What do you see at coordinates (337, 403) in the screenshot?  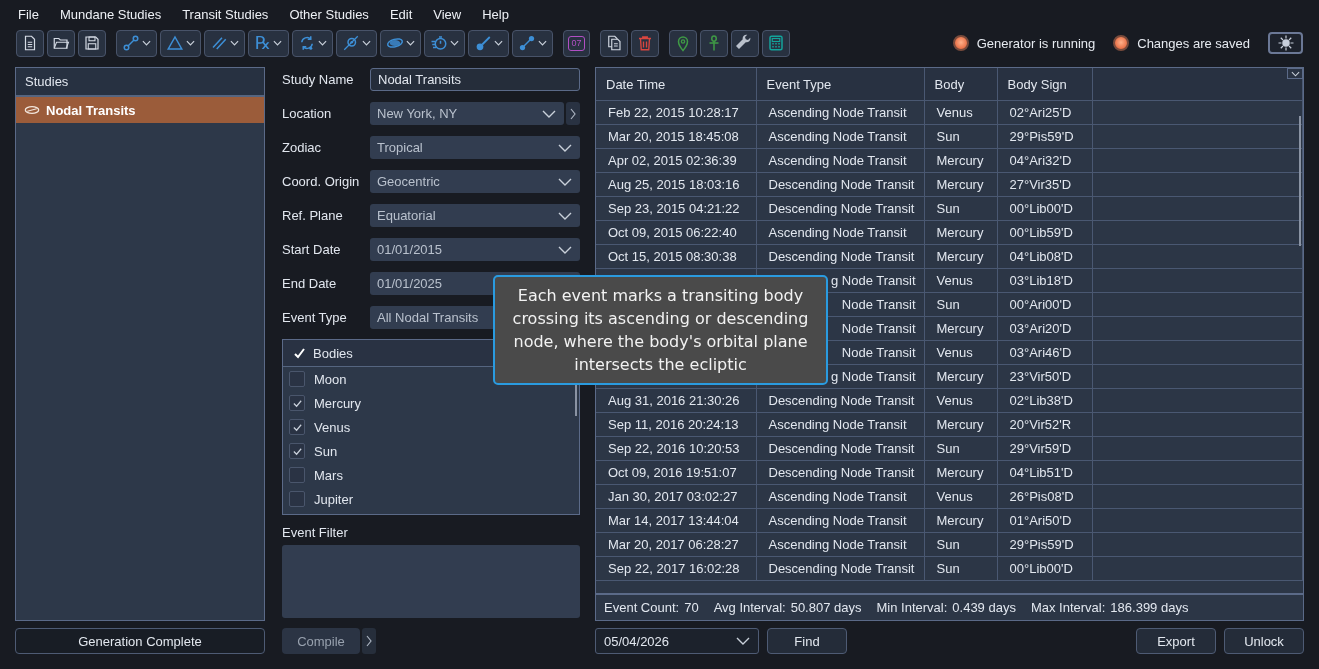 I see `body-label: Mercury` at bounding box center [337, 403].